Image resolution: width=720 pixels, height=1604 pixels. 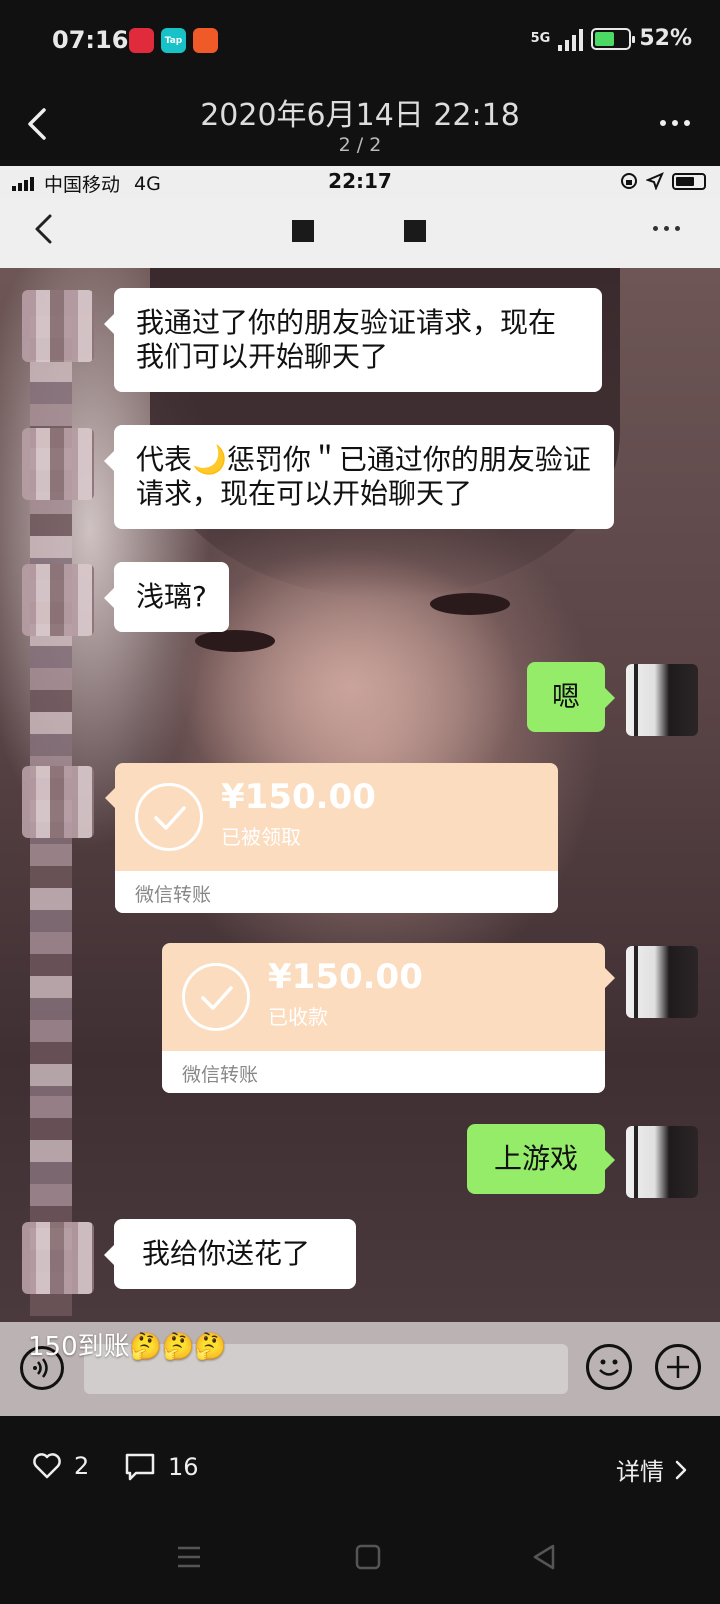 I want to click on status-bar: 07:16 Tap 5G 52%, so click(x=360, y=40).